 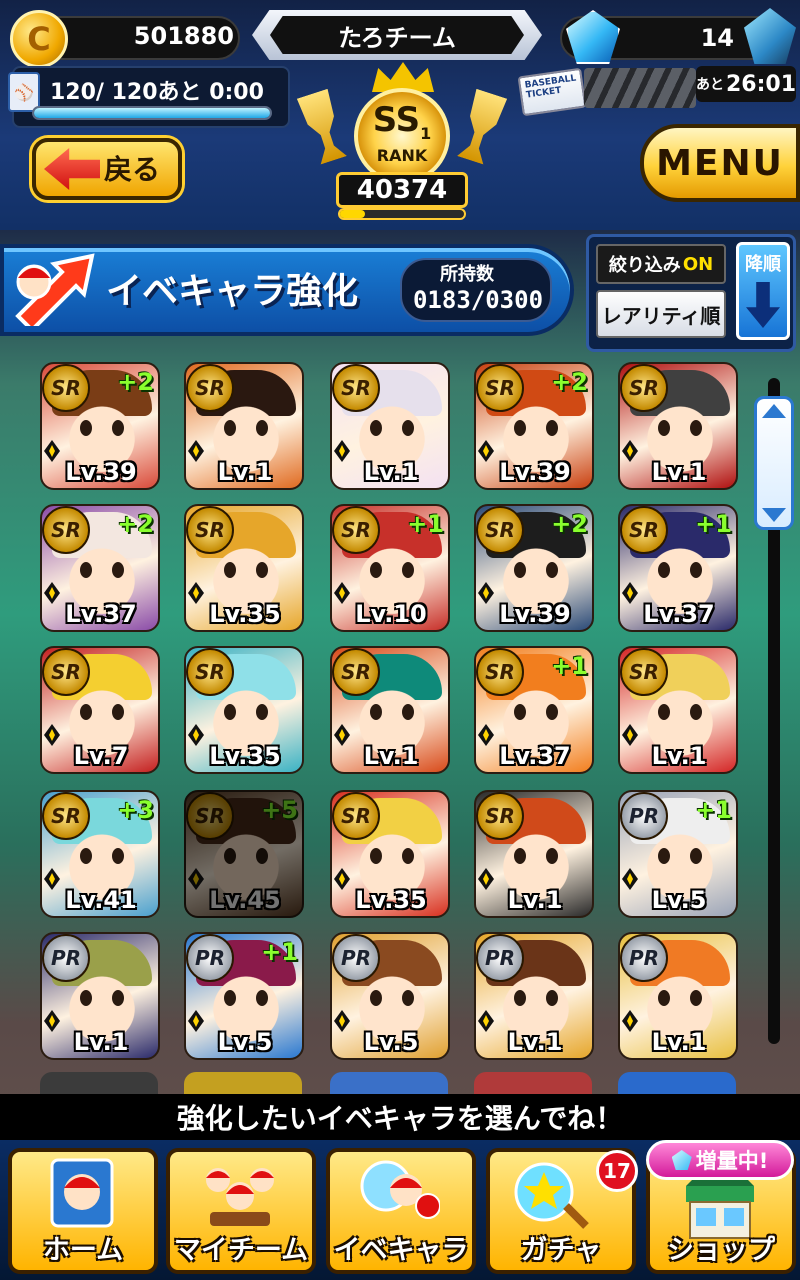 I want to click on sort-order-label: 降順, so click(x=763, y=264).